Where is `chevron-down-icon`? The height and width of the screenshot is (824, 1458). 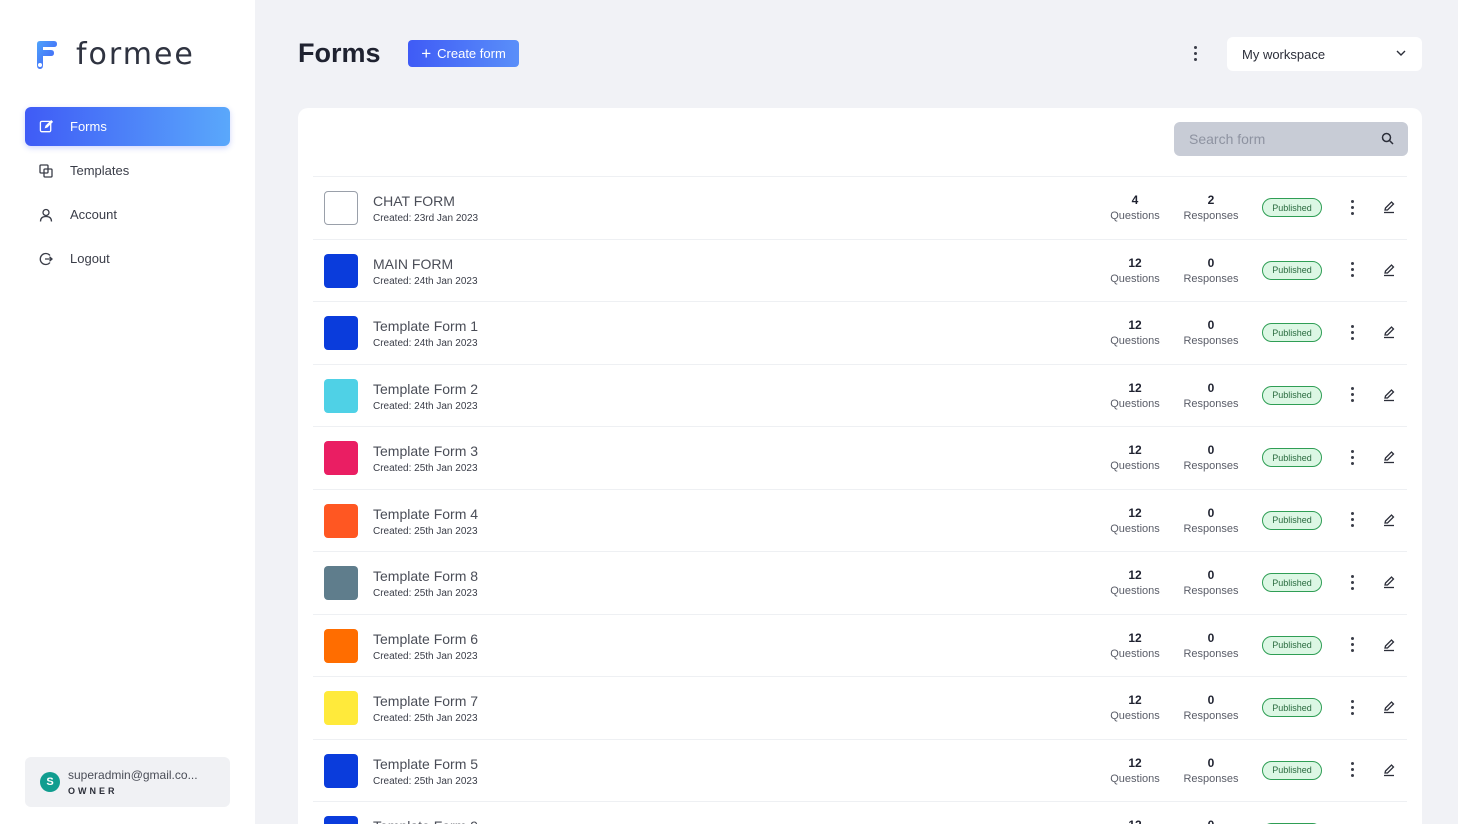 chevron-down-icon is located at coordinates (1401, 53).